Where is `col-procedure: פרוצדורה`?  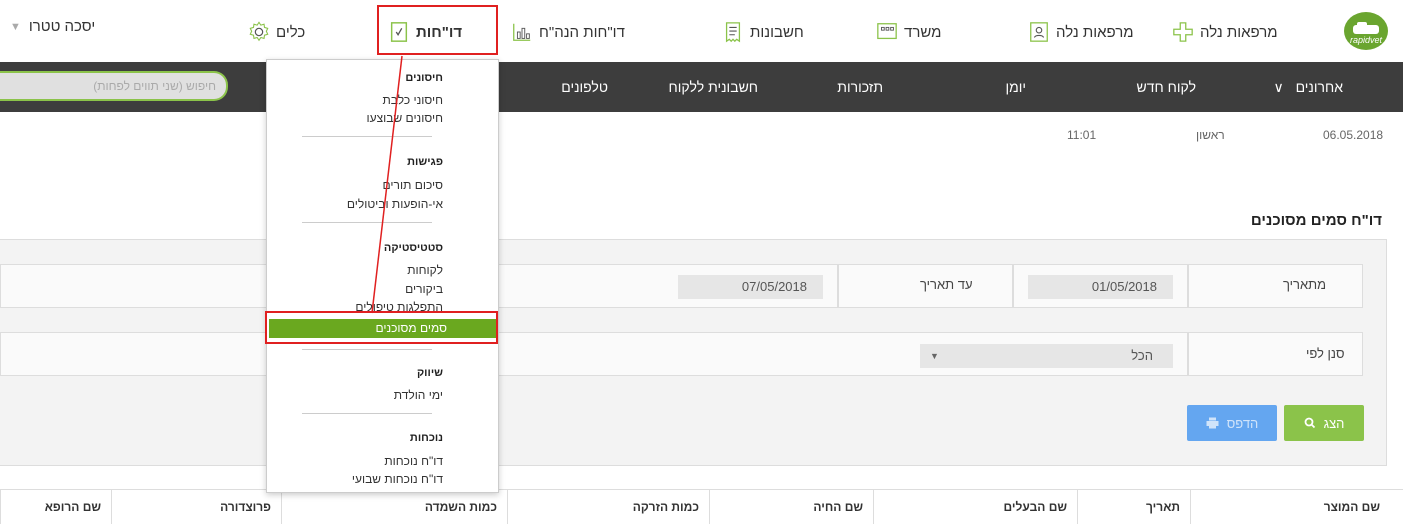 col-procedure: פרוצדורה is located at coordinates (196, 507).